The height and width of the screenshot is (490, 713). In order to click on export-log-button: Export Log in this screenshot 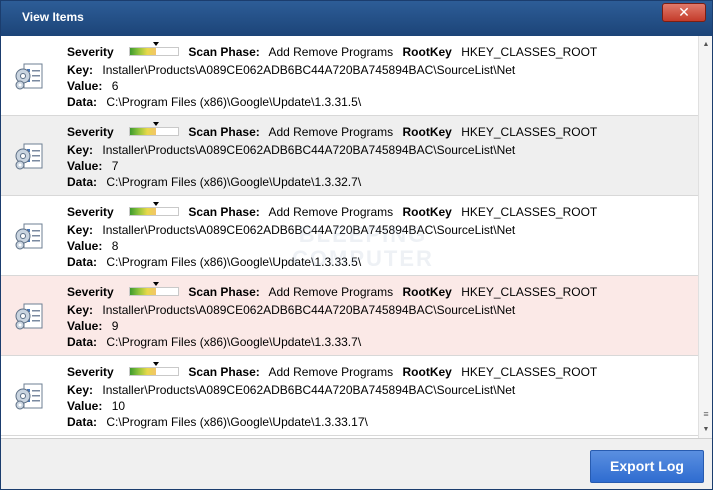, I will do `click(647, 466)`.